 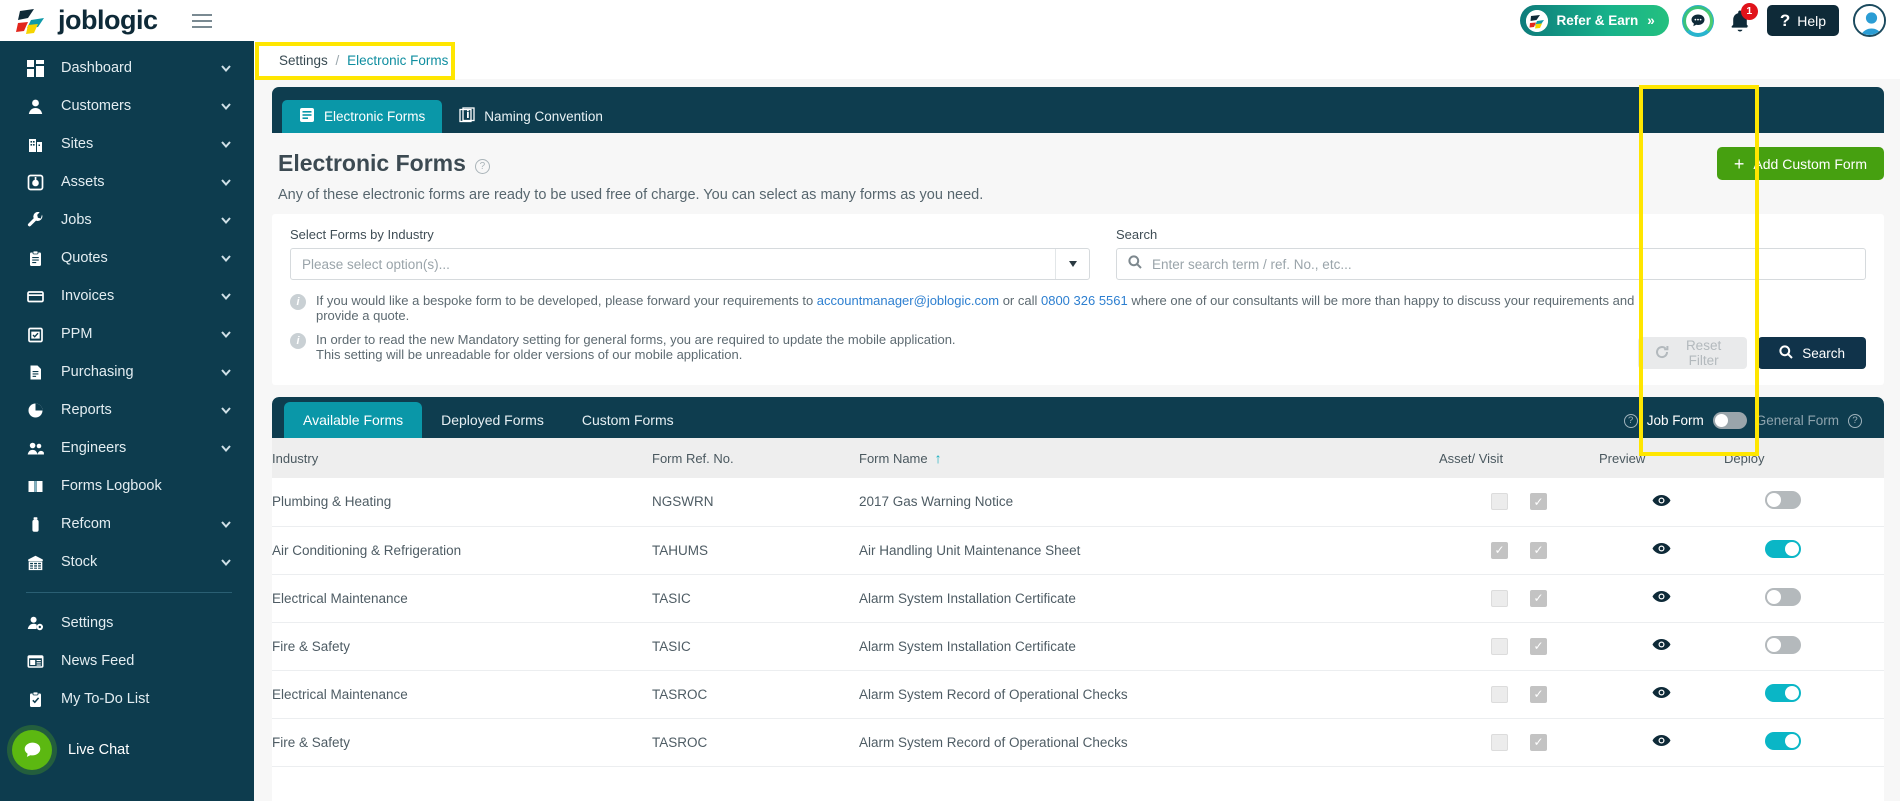 What do you see at coordinates (1630, 420) in the screenshot?
I see `job-form-help-icon: ?` at bounding box center [1630, 420].